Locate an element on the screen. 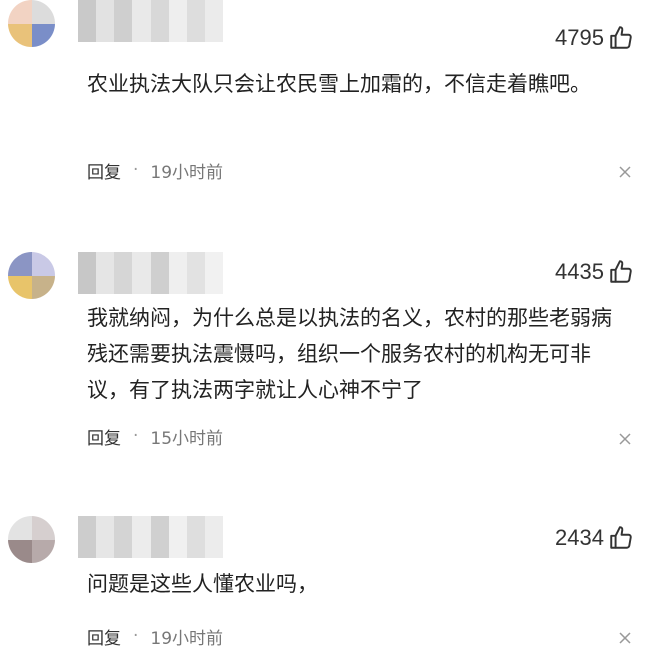  like-count: 4795 is located at coordinates (579, 37).